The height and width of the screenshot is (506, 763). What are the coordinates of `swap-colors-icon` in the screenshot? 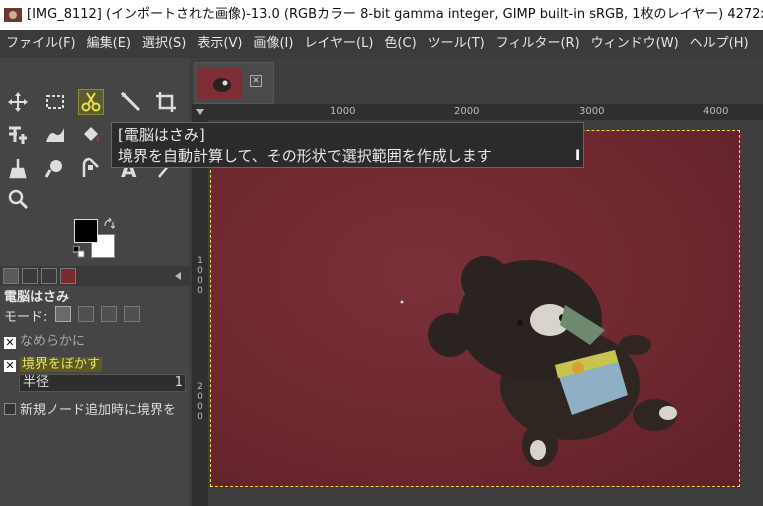 It's located at (109, 224).